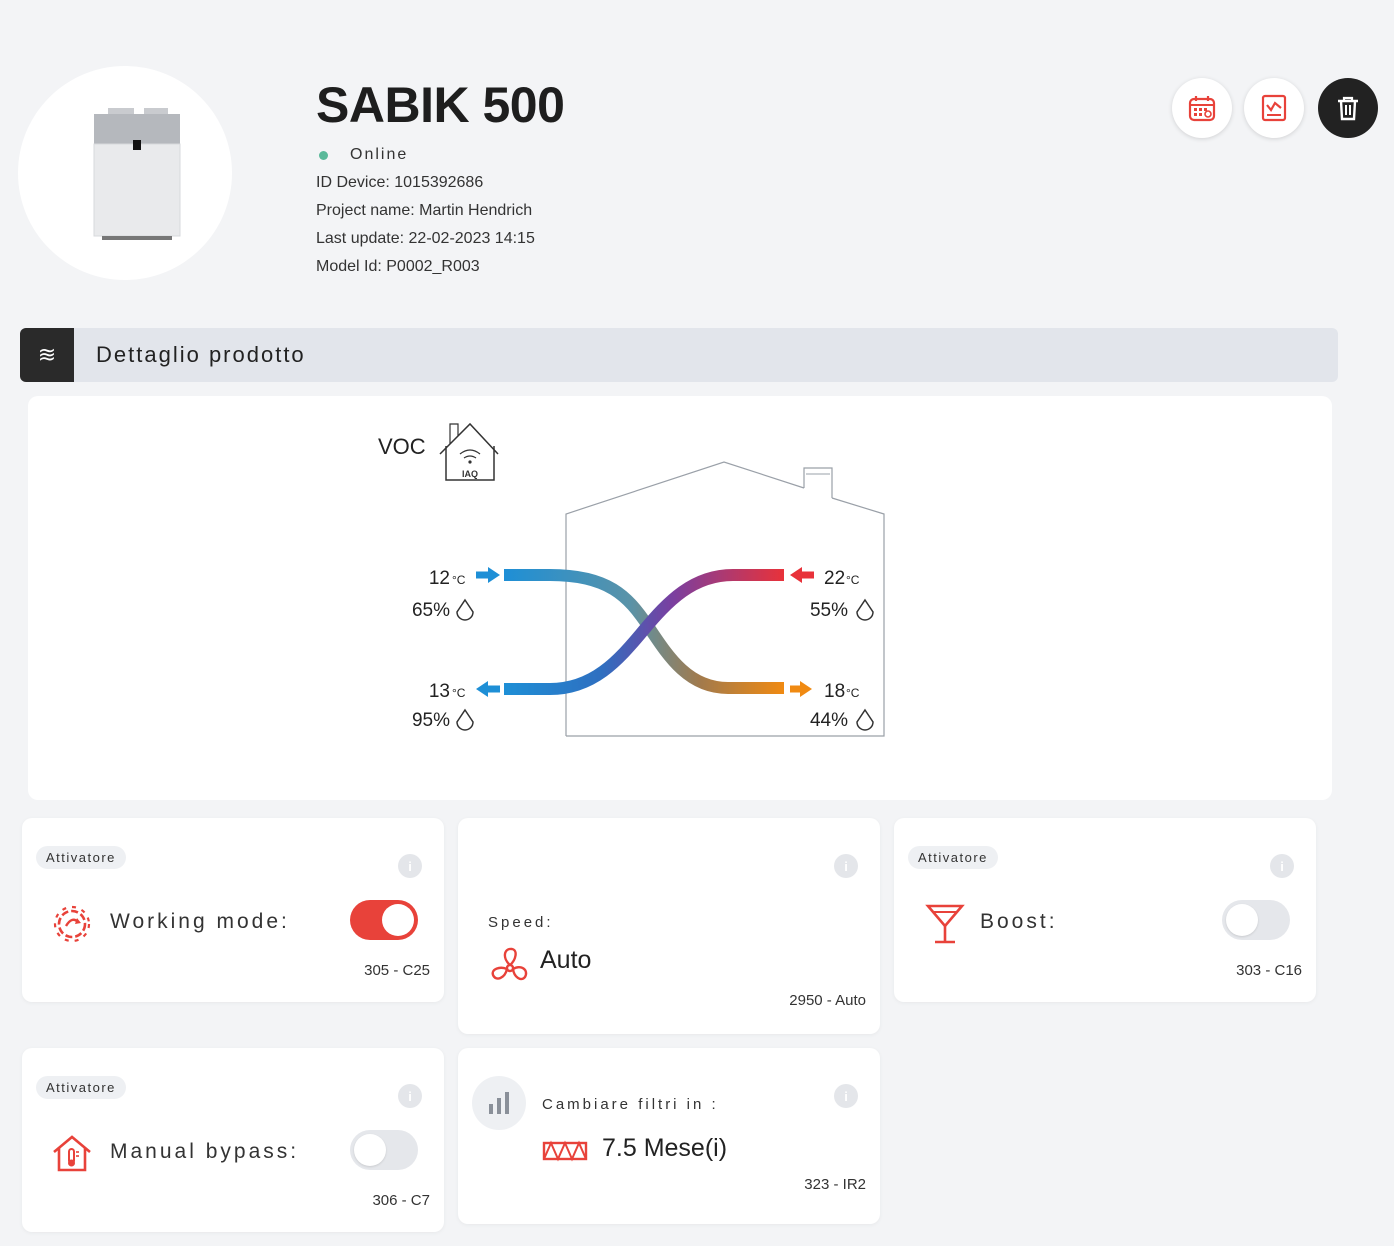  What do you see at coordinates (398, 266) in the screenshot?
I see `model-id: Model Id: P0002_R003` at bounding box center [398, 266].